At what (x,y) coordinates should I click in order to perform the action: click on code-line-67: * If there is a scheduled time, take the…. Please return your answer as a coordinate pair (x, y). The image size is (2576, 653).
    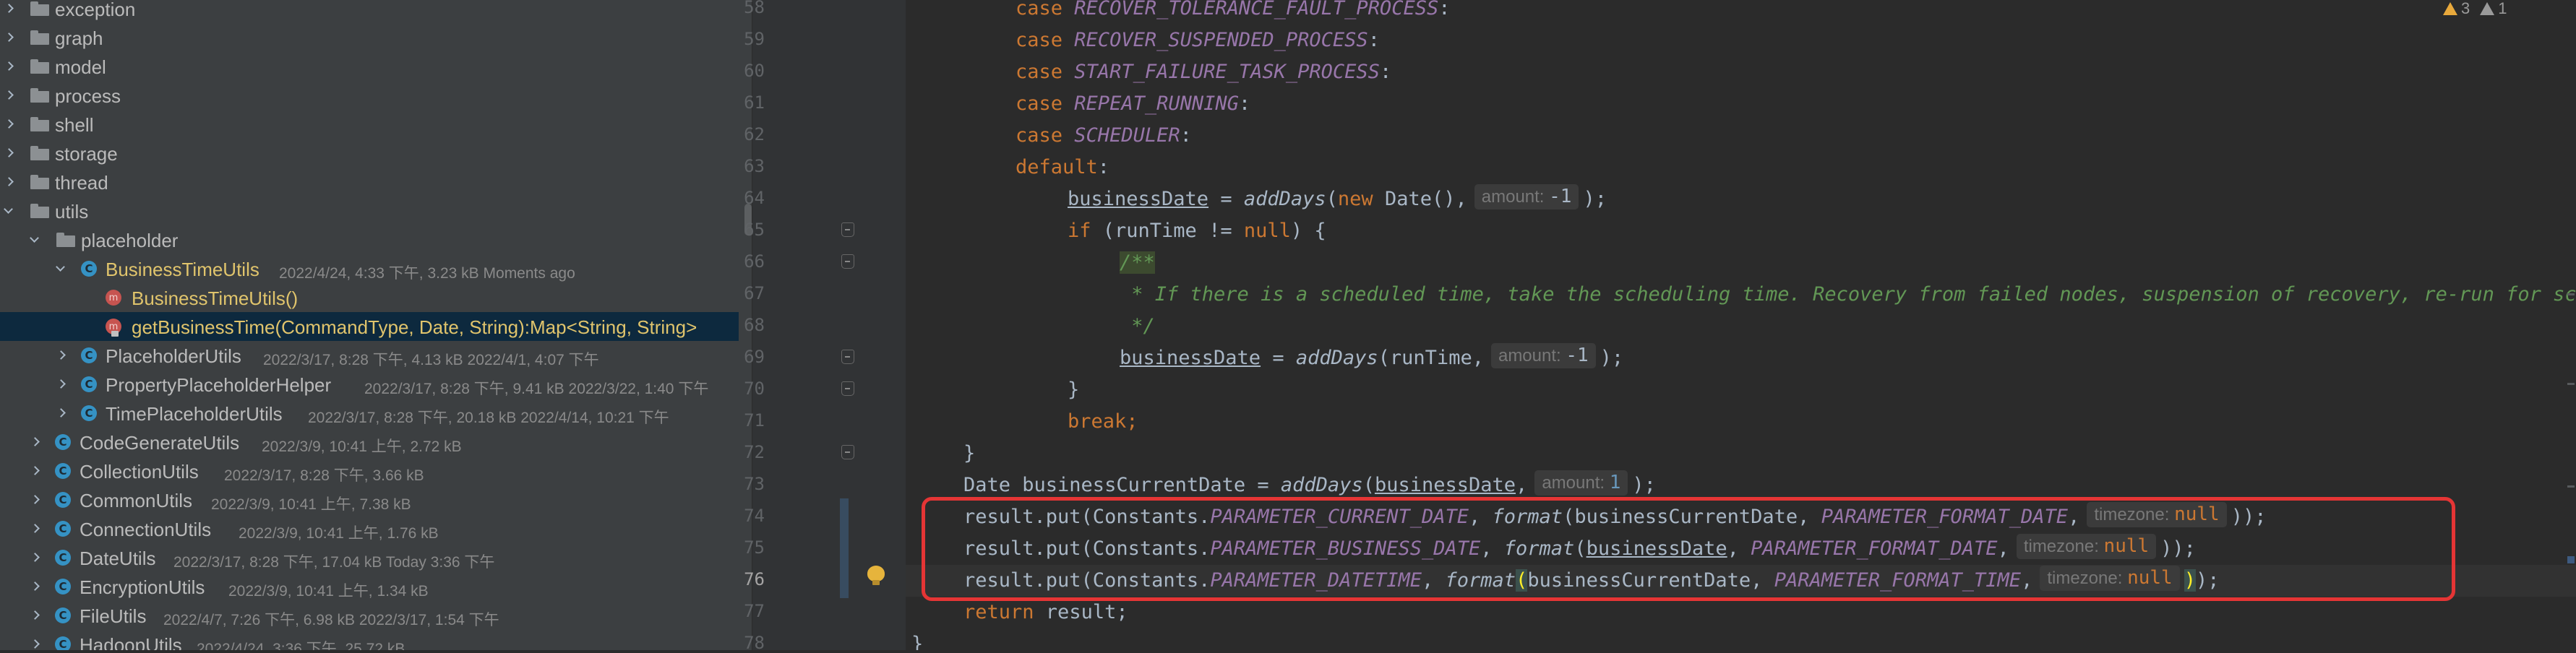
    Looking at the image, I should click on (1848, 295).